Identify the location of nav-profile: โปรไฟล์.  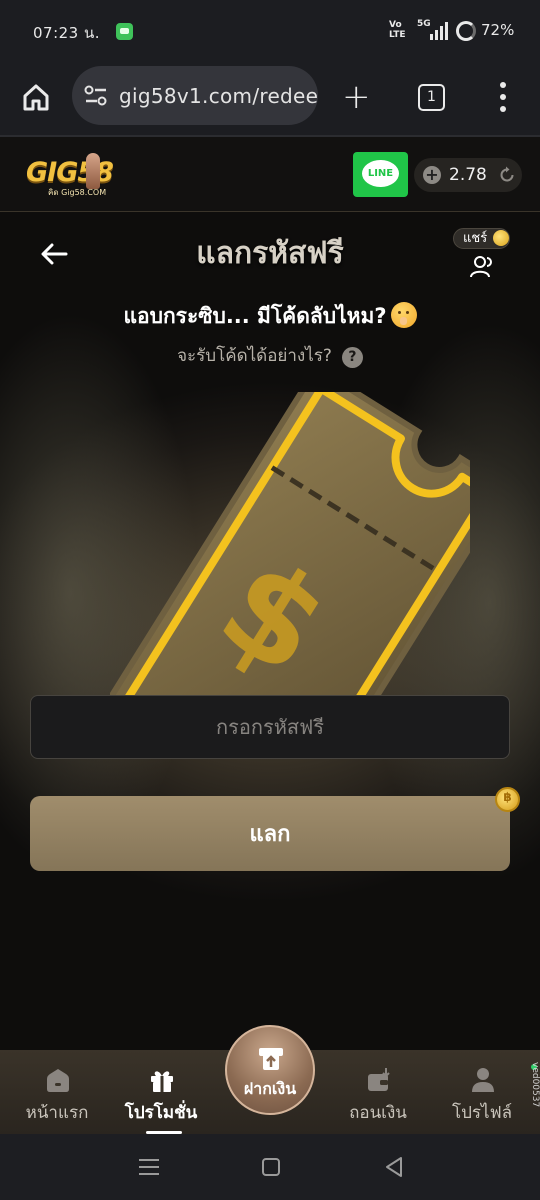
(482, 1092).